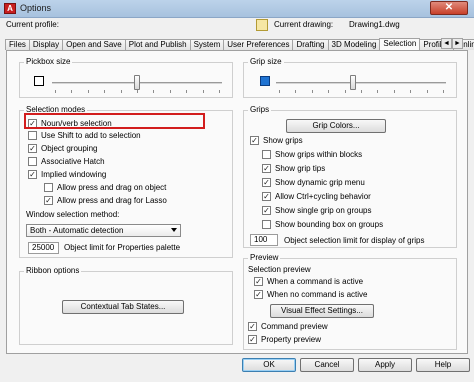  I want to click on show-grips-checkbox: ✓, so click(254, 140).